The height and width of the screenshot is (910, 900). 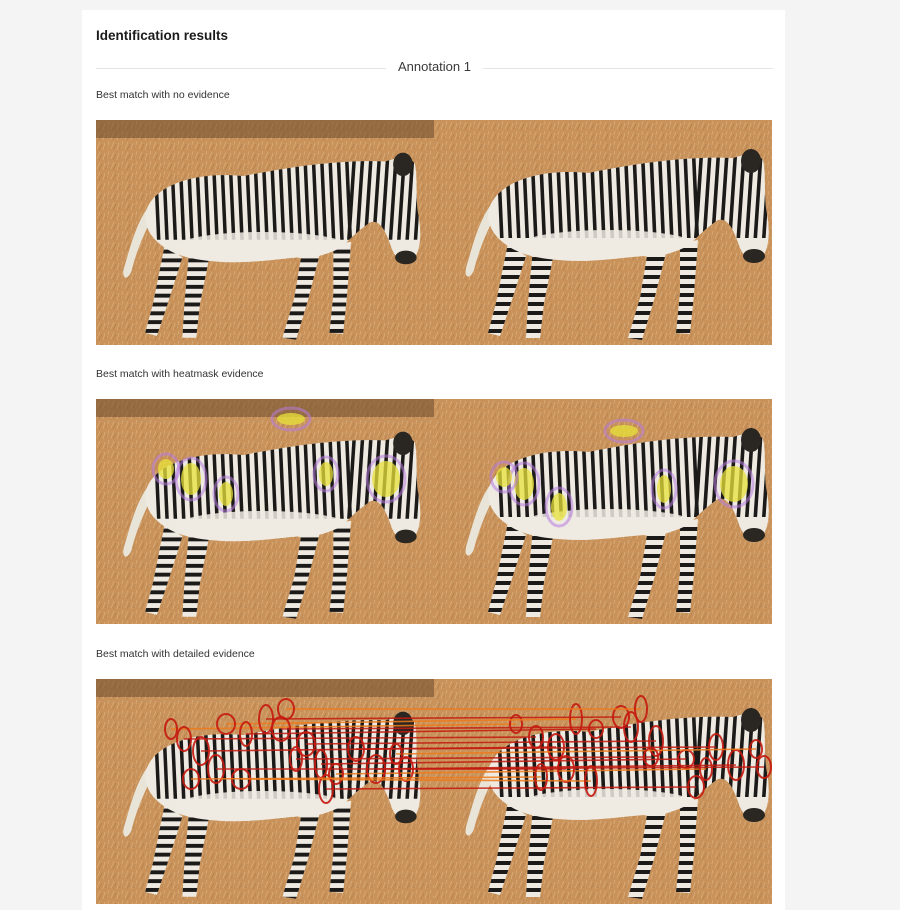 What do you see at coordinates (265, 511) in the screenshot?
I see `query-image-heatmask` at bounding box center [265, 511].